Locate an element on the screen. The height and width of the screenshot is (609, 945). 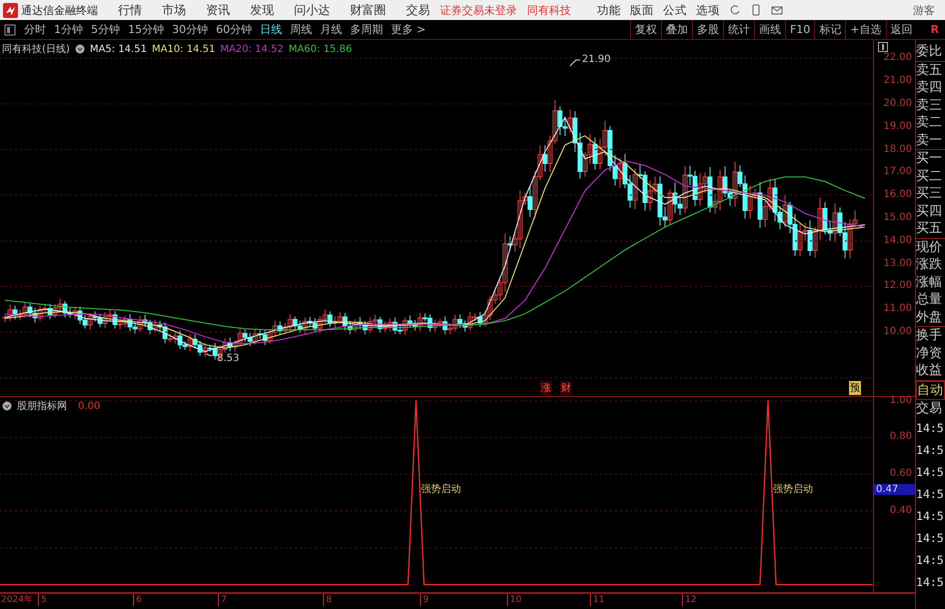
menu-item: 市场 is located at coordinates (174, 10).